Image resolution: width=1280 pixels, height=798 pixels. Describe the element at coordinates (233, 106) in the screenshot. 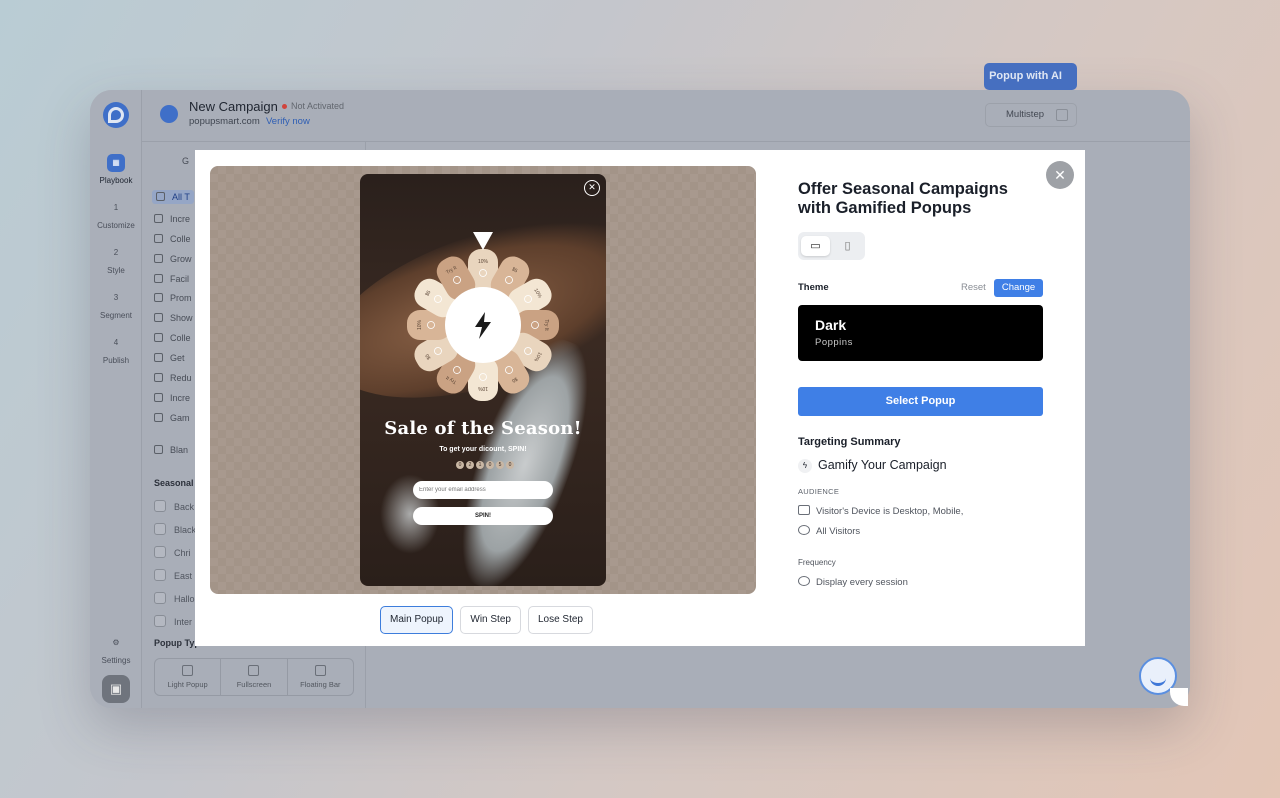

I see `campaign-title: New Campaign` at that location.